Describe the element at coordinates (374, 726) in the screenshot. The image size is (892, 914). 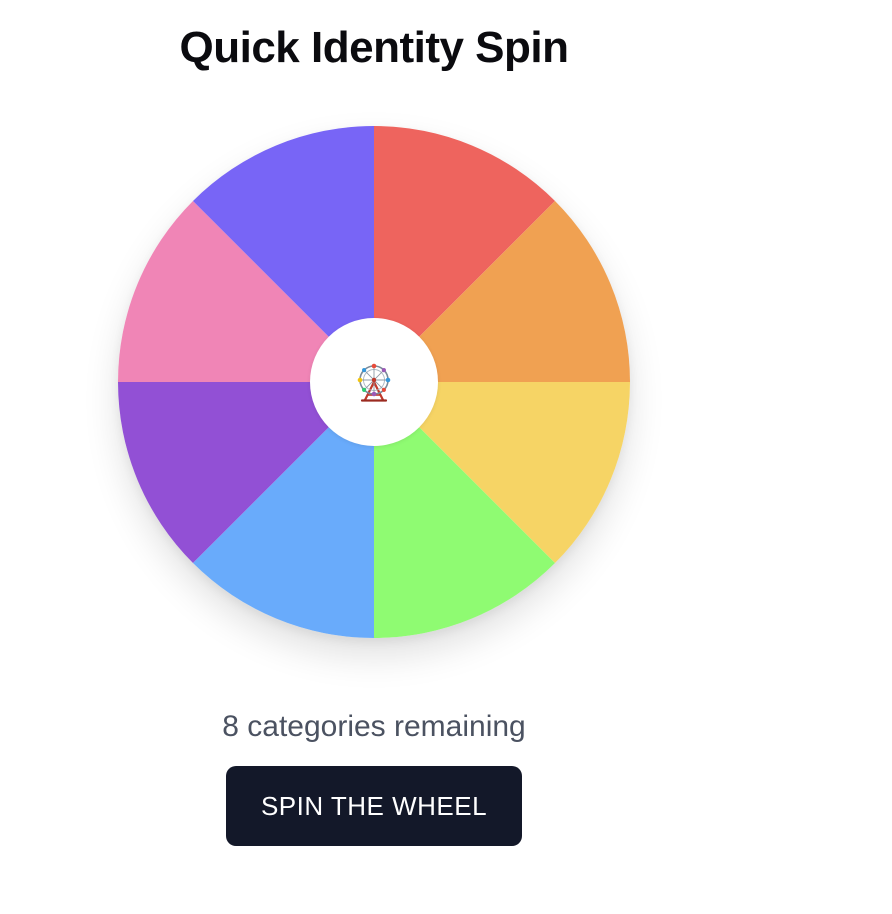
I see `categories-remaining-text: 8 categories remaining` at that location.